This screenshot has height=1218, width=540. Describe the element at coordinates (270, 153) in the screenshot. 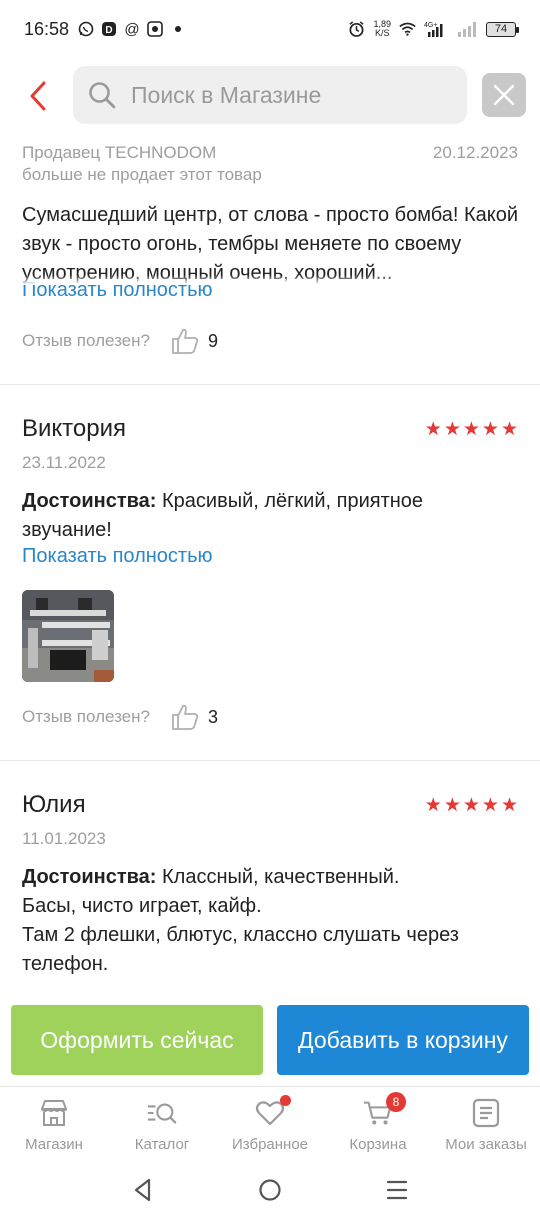

I see `review-meta: Продавец TECHNODOM 20.12.2023` at that location.